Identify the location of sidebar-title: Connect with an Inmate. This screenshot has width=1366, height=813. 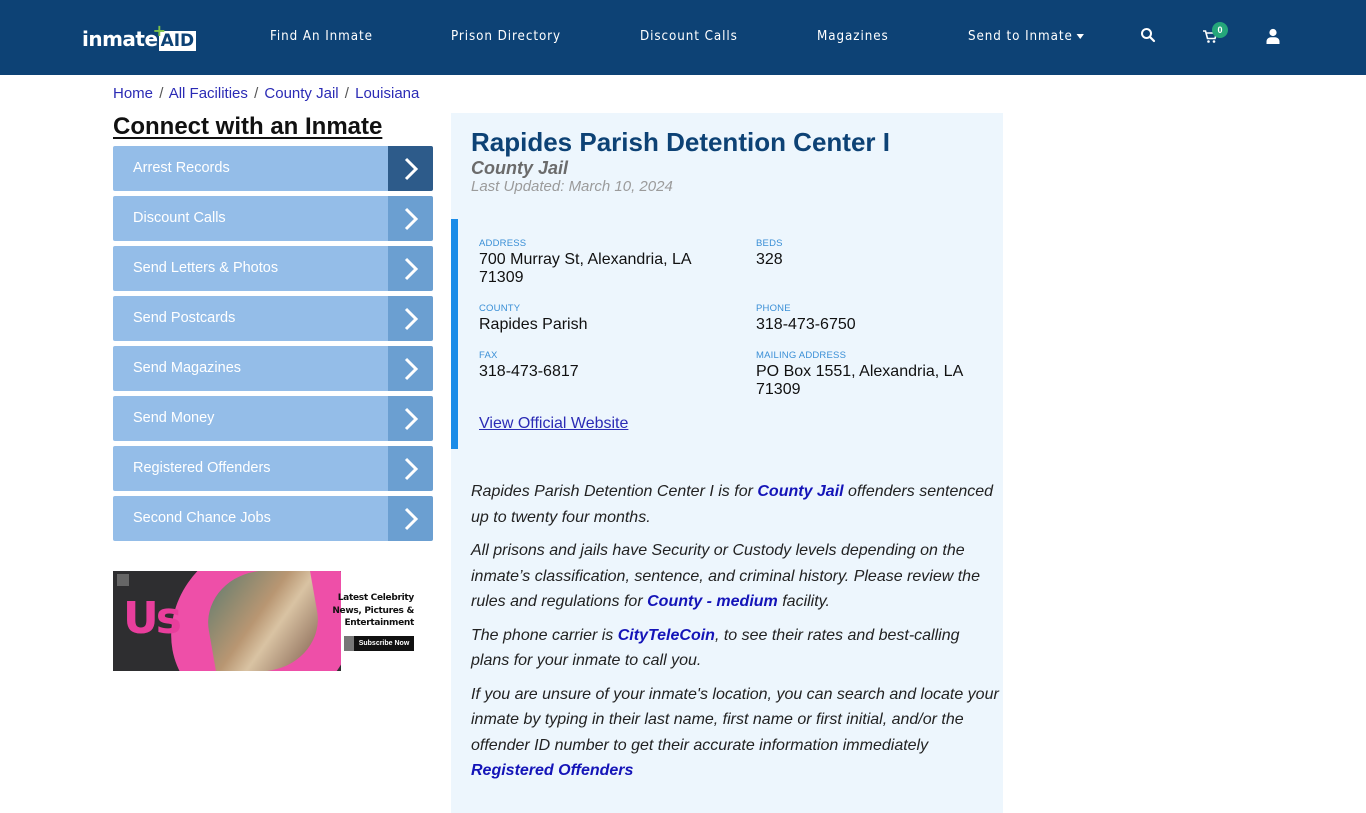
(248, 126).